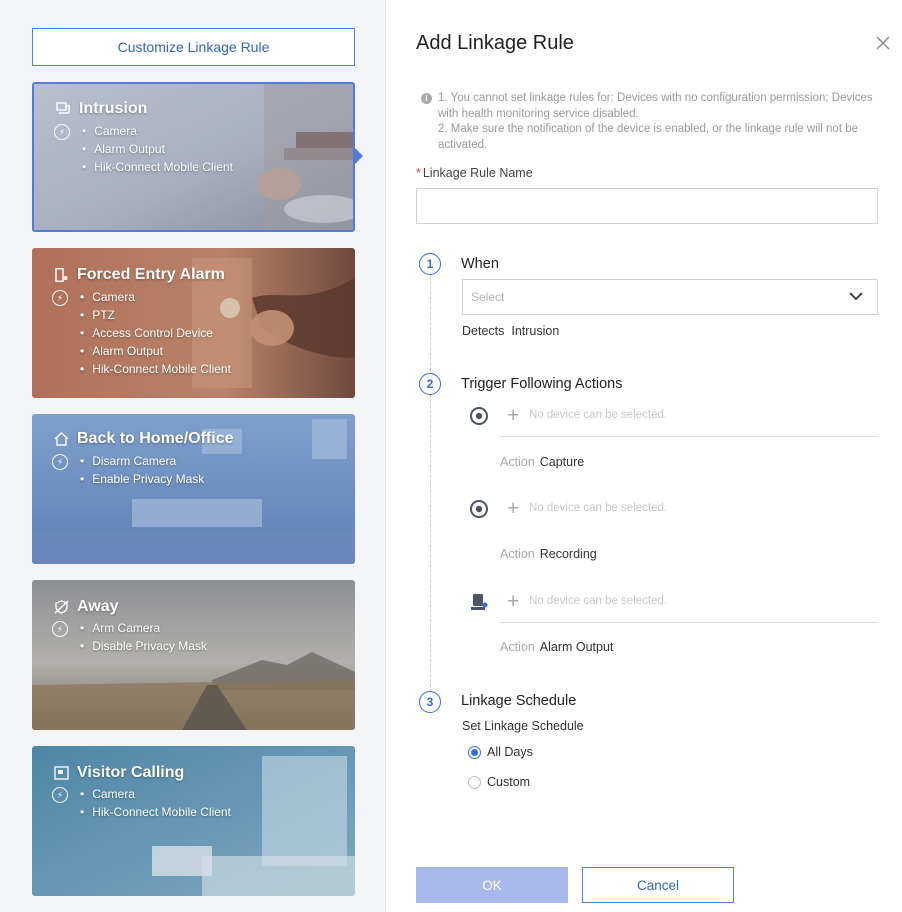 The image size is (902, 912). I want to click on schedule-sub-label: Set Linkage Schedule, so click(523, 726).